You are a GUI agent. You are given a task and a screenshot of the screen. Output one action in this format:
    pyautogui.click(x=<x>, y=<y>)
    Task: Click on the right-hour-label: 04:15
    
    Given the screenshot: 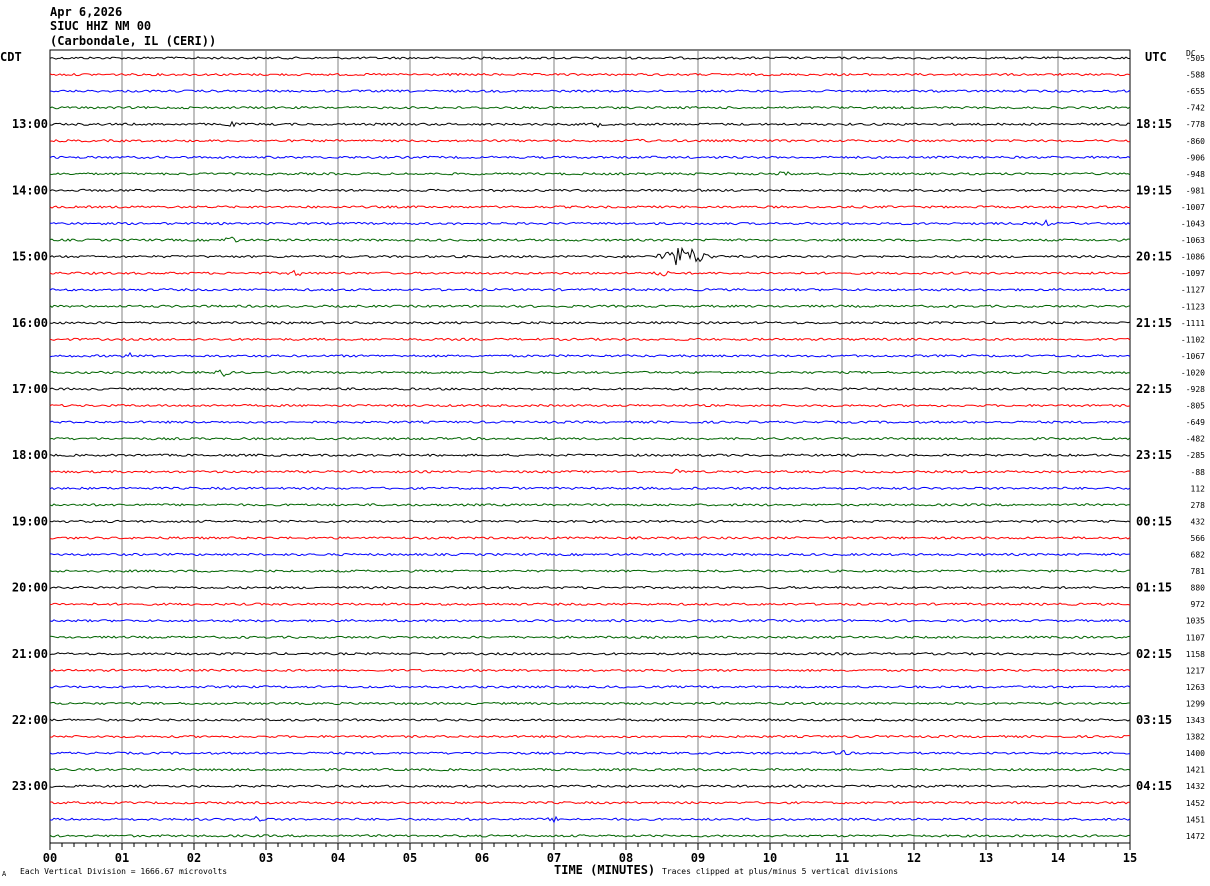 What is the action you would take?
    pyautogui.click(x=1154, y=786)
    